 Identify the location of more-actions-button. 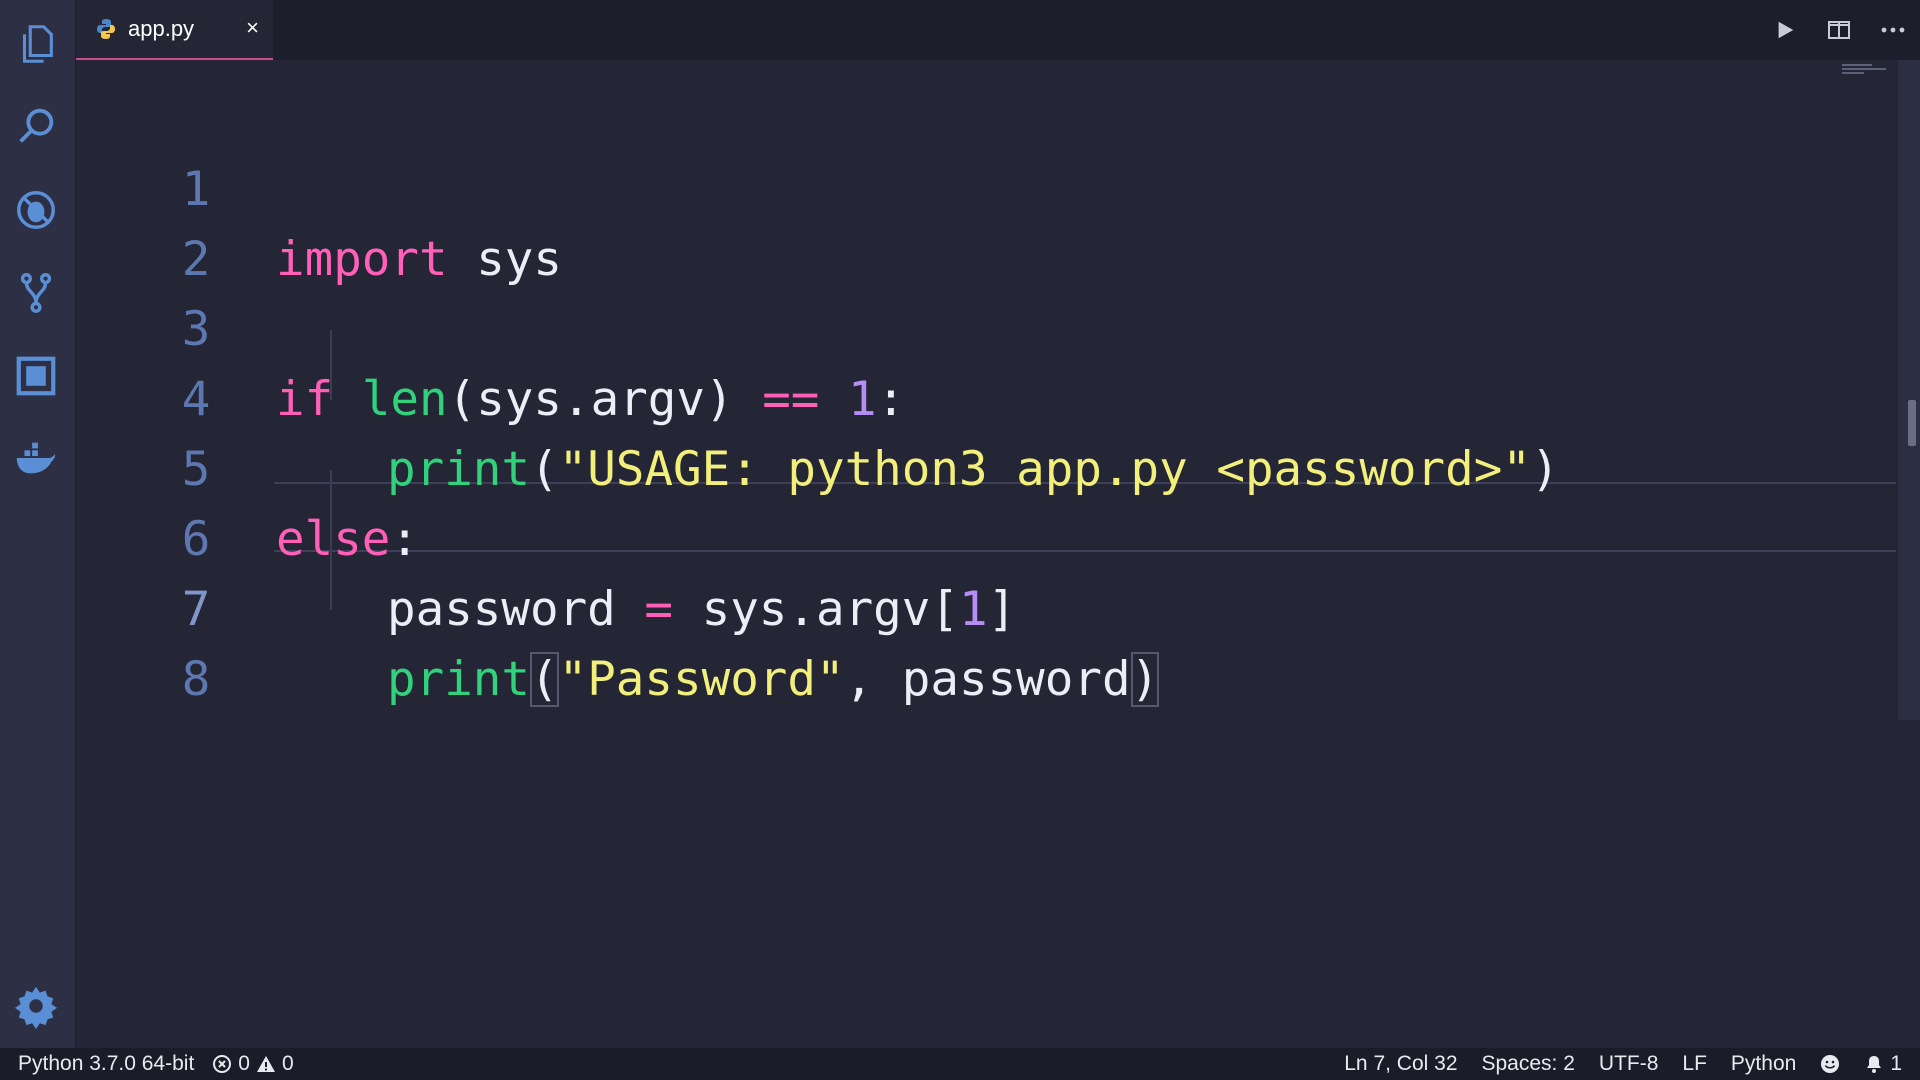
(1893, 30).